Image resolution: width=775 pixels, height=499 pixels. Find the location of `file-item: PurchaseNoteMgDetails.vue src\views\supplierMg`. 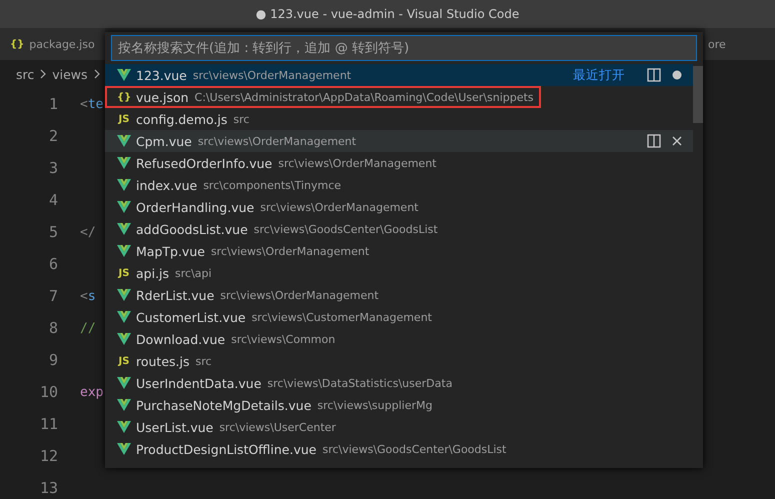

file-item: PurchaseNoteMgDetails.vue src\views\supplierMg is located at coordinates (399, 405).